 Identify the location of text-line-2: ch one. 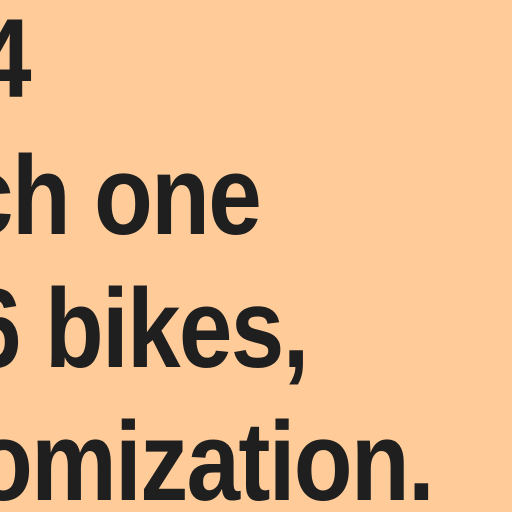
(154, 196).